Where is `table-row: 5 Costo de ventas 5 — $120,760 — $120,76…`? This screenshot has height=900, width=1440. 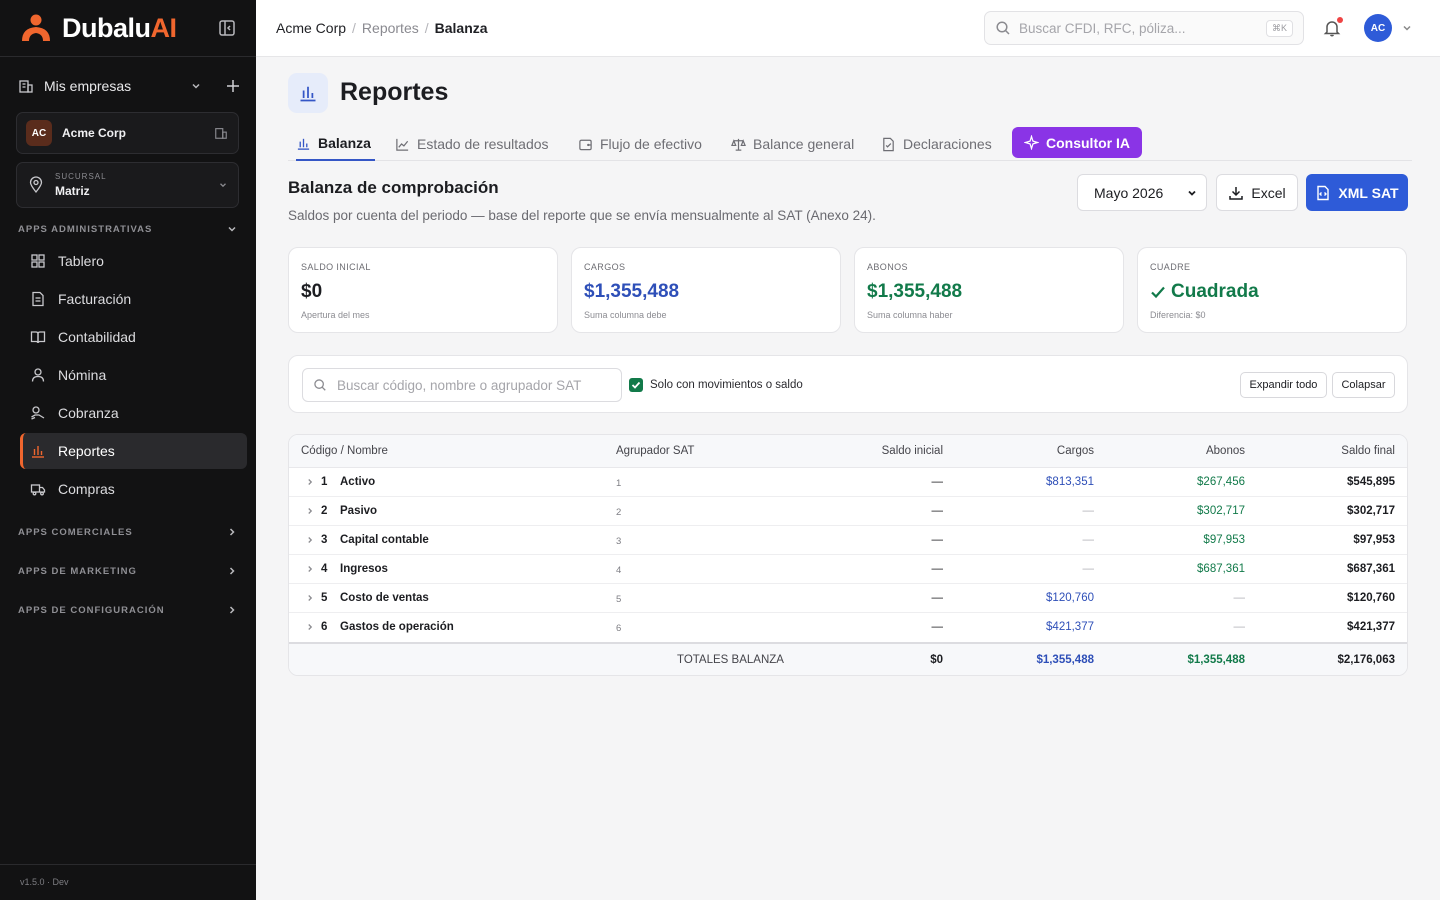
table-row: 5 Costo de ventas 5 — $120,760 — $120,76… is located at coordinates (848, 598).